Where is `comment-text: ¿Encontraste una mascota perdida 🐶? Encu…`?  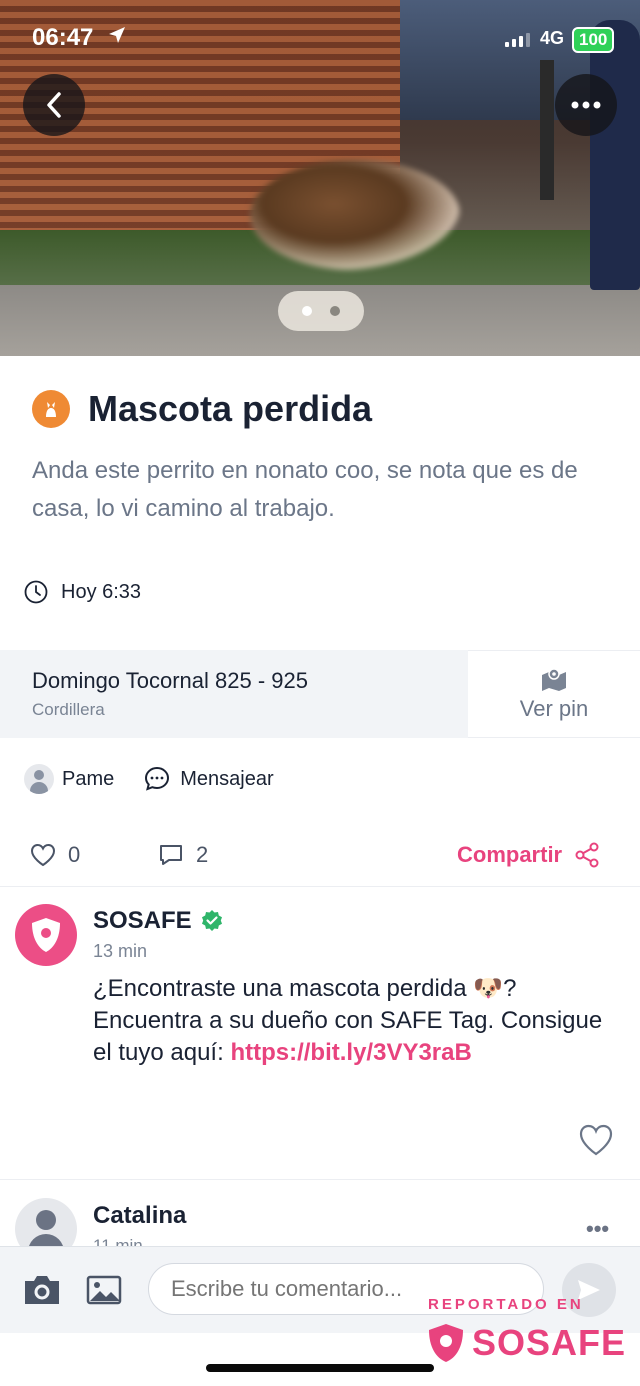 comment-text: ¿Encontraste una mascota perdida 🐶? Encu… is located at coordinates (348, 1021).